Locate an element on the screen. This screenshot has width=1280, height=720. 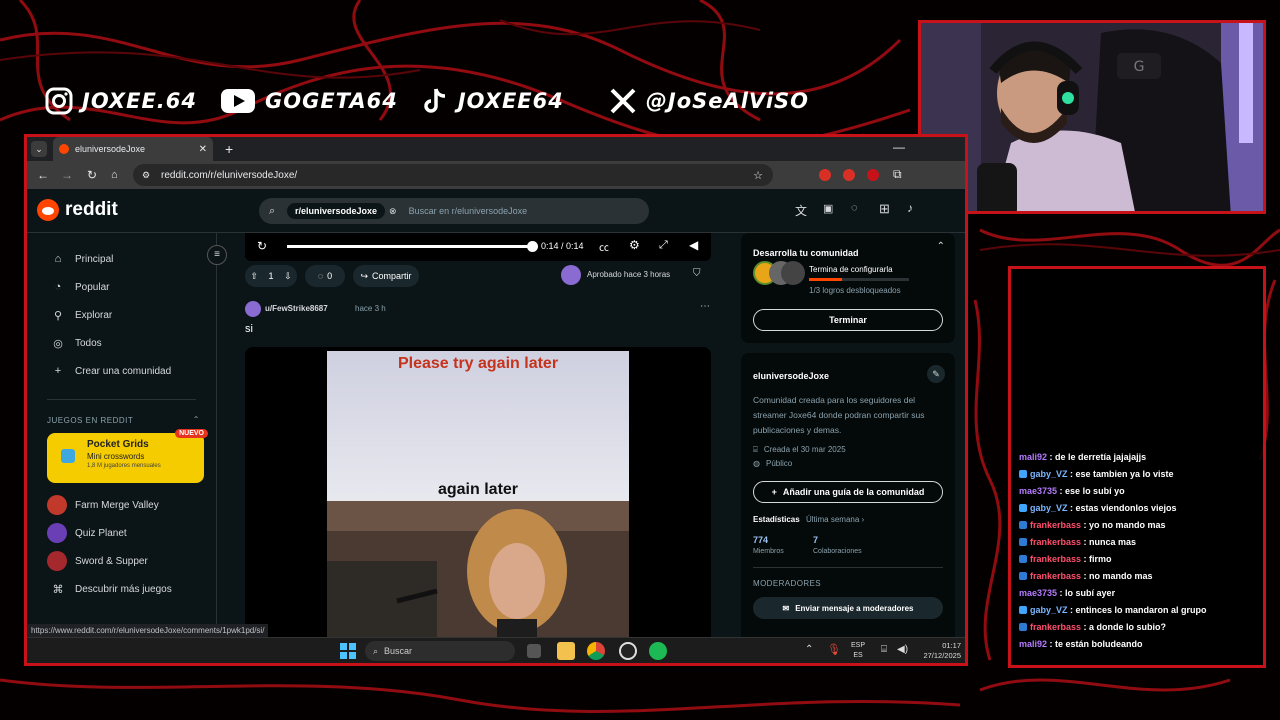
new-tab-button: + is located at coordinates (229, 149).